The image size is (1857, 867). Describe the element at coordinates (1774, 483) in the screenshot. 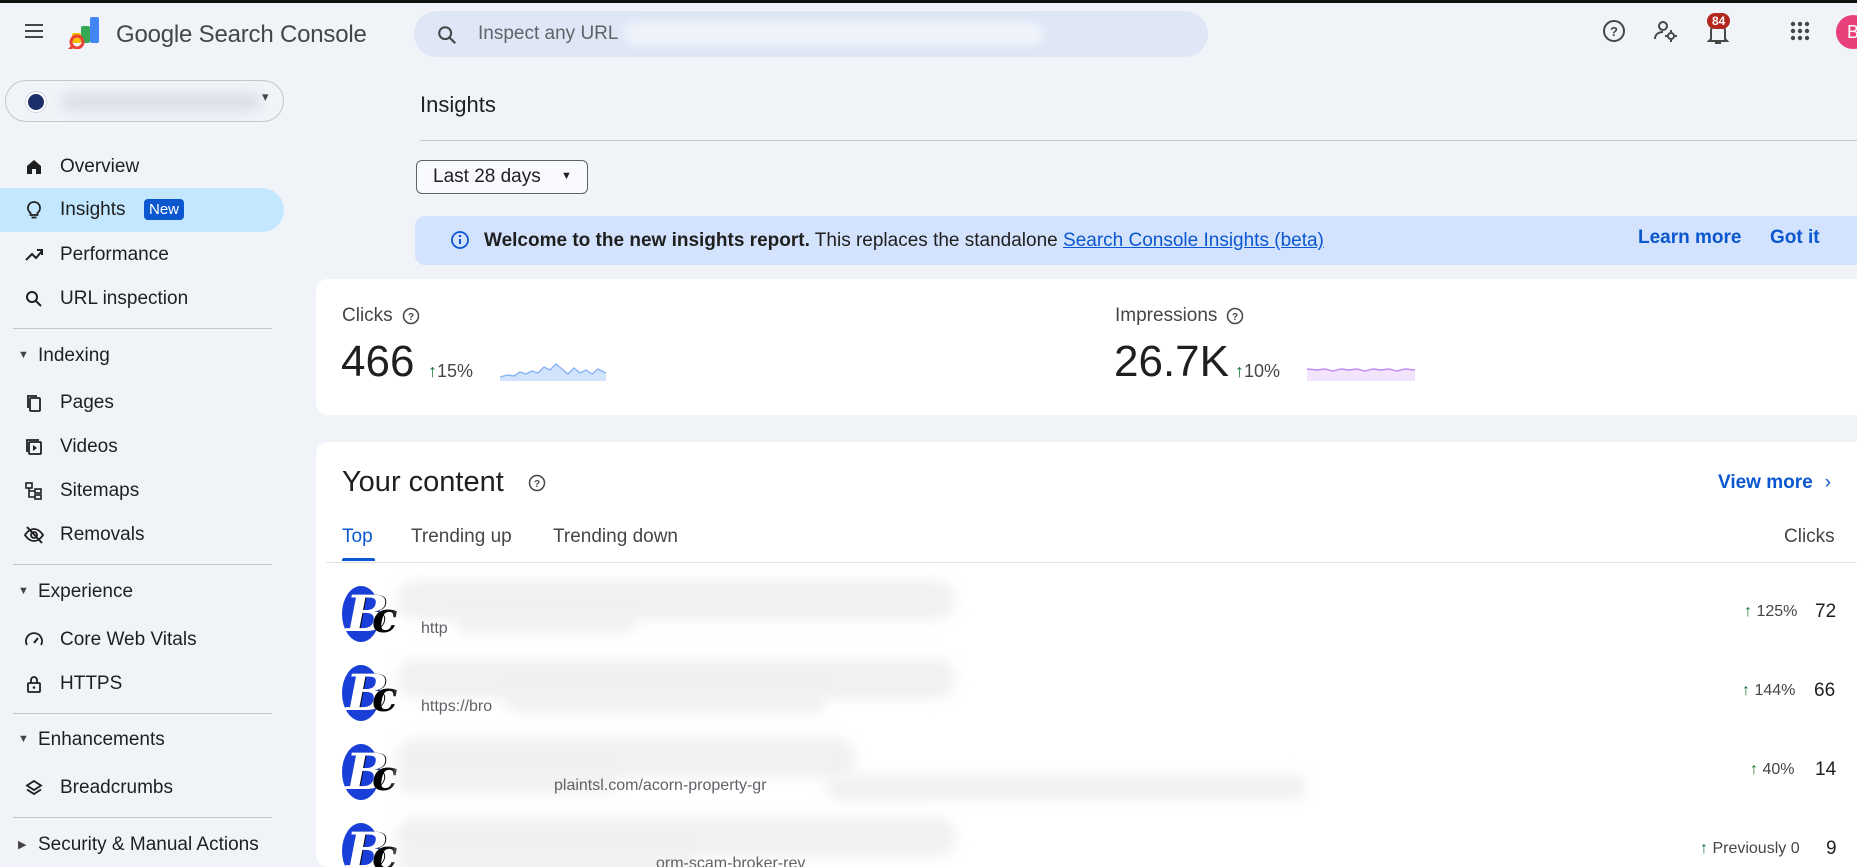

I see `view-more-link: View more ›` at that location.